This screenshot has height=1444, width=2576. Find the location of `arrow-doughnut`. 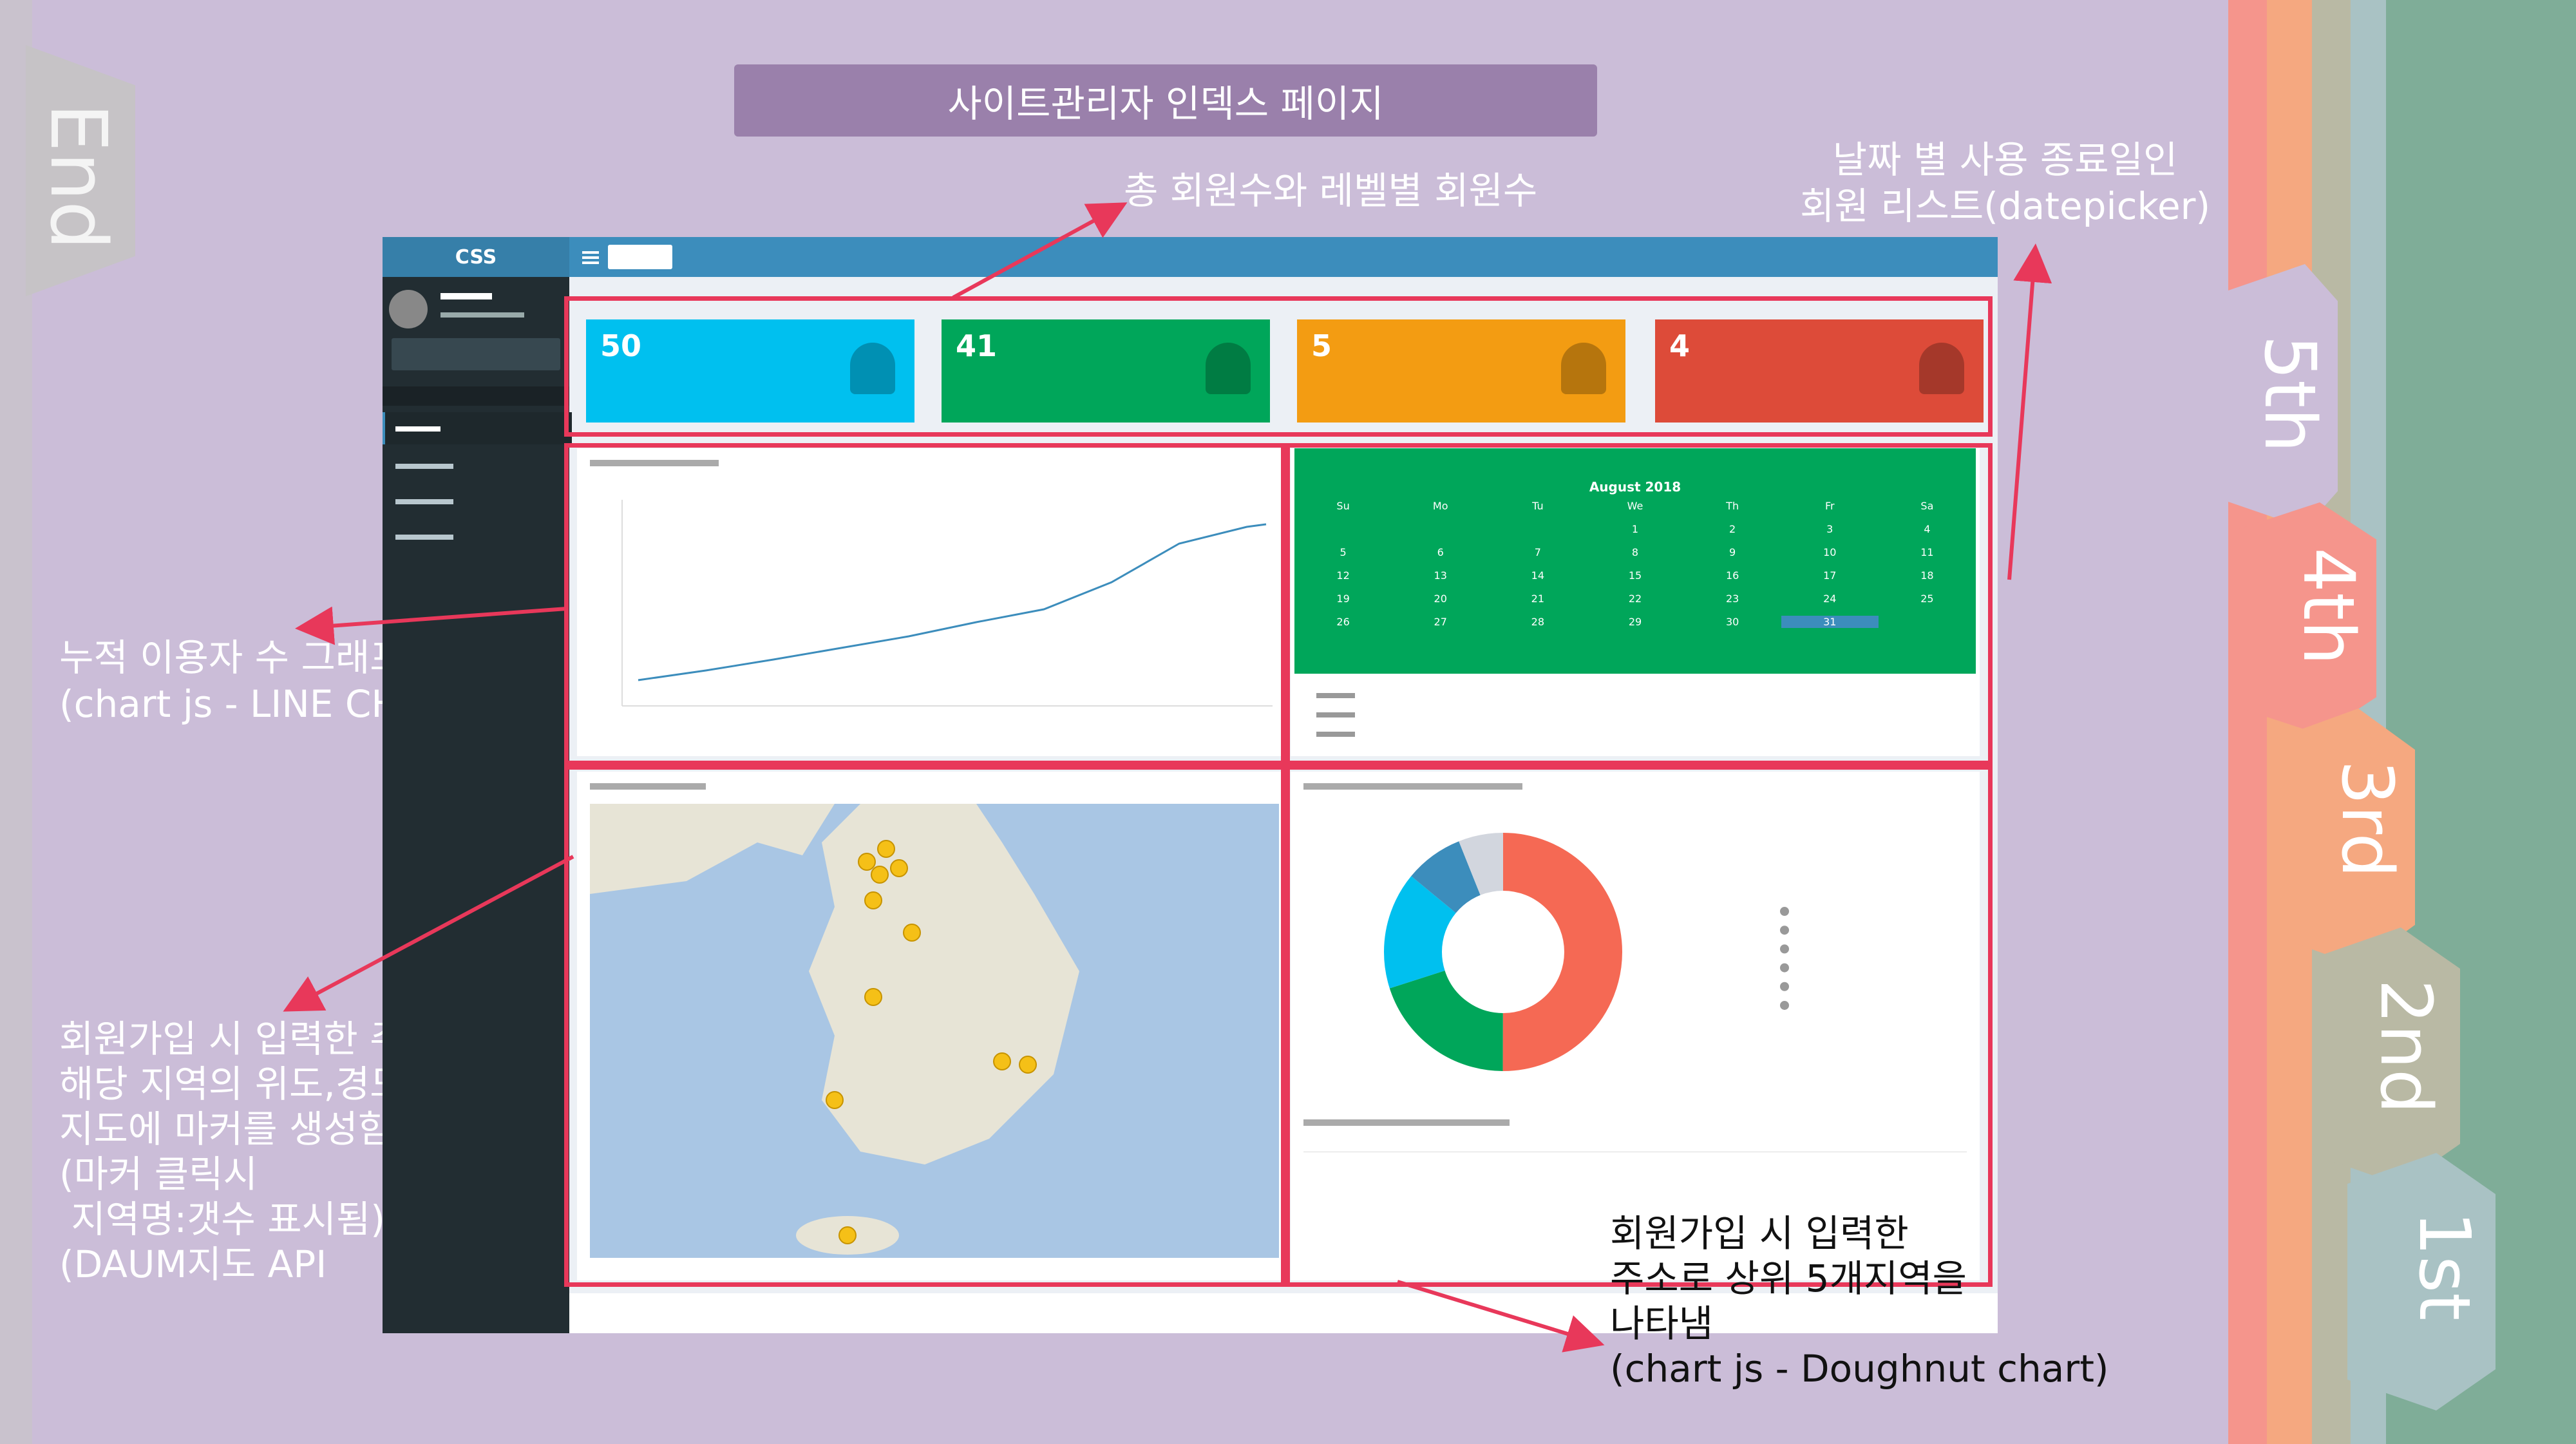

arrow-doughnut is located at coordinates (1501, 1316).